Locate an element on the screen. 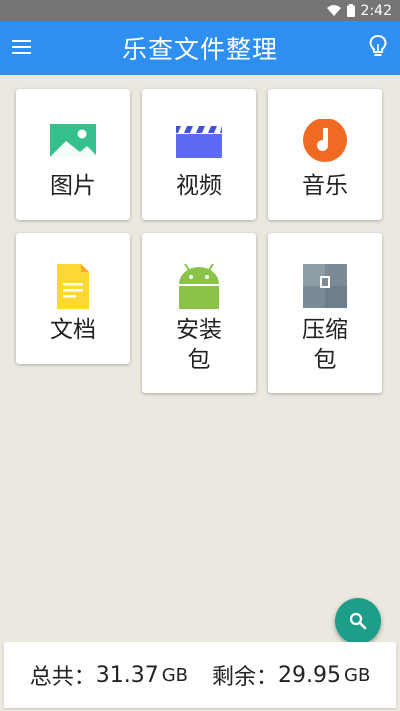 This screenshot has height=711, width=400. category-label: 图片 is located at coordinates (73, 186).